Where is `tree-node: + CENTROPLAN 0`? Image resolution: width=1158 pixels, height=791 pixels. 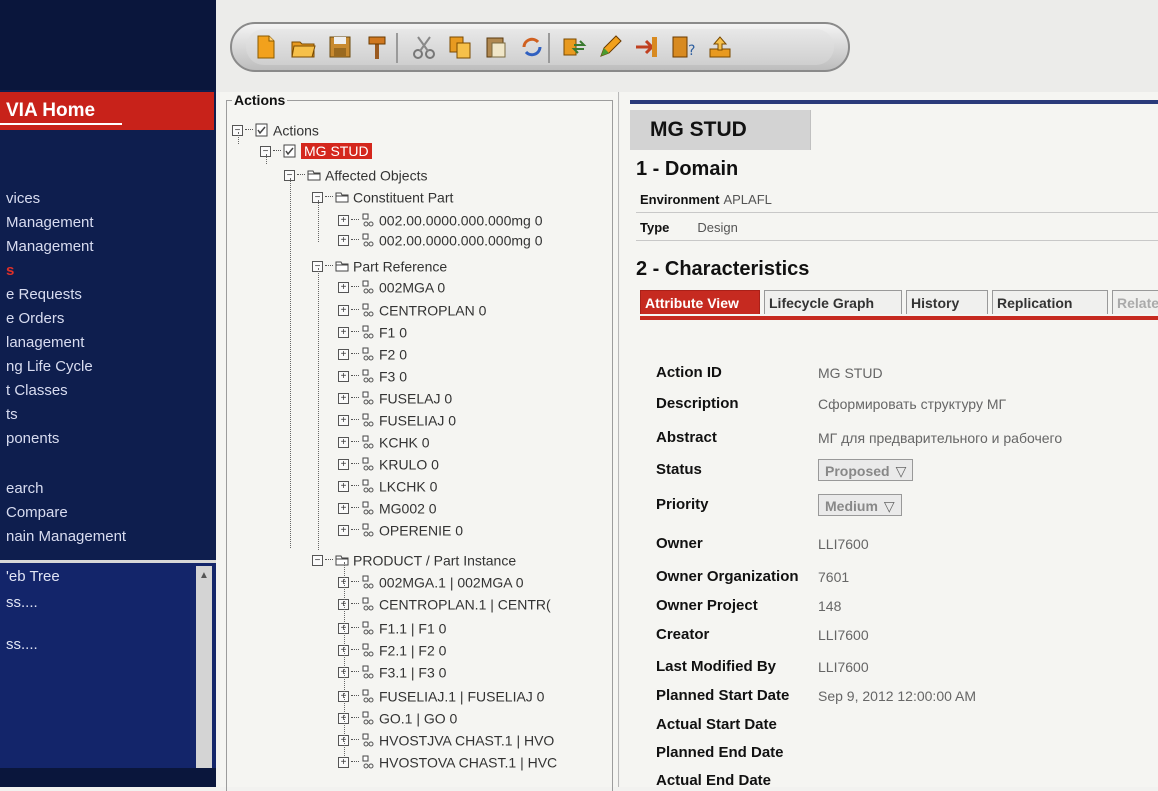
tree-node: + CENTROPLAN 0 is located at coordinates (412, 309).